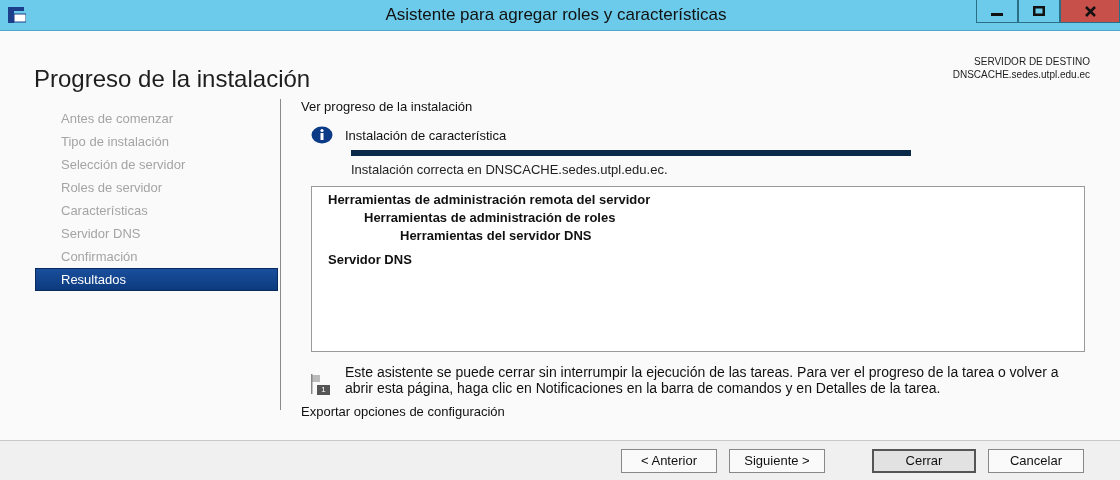  Describe the element at coordinates (156, 164) in the screenshot. I see `sidebar-item: Selección de servidor` at that location.